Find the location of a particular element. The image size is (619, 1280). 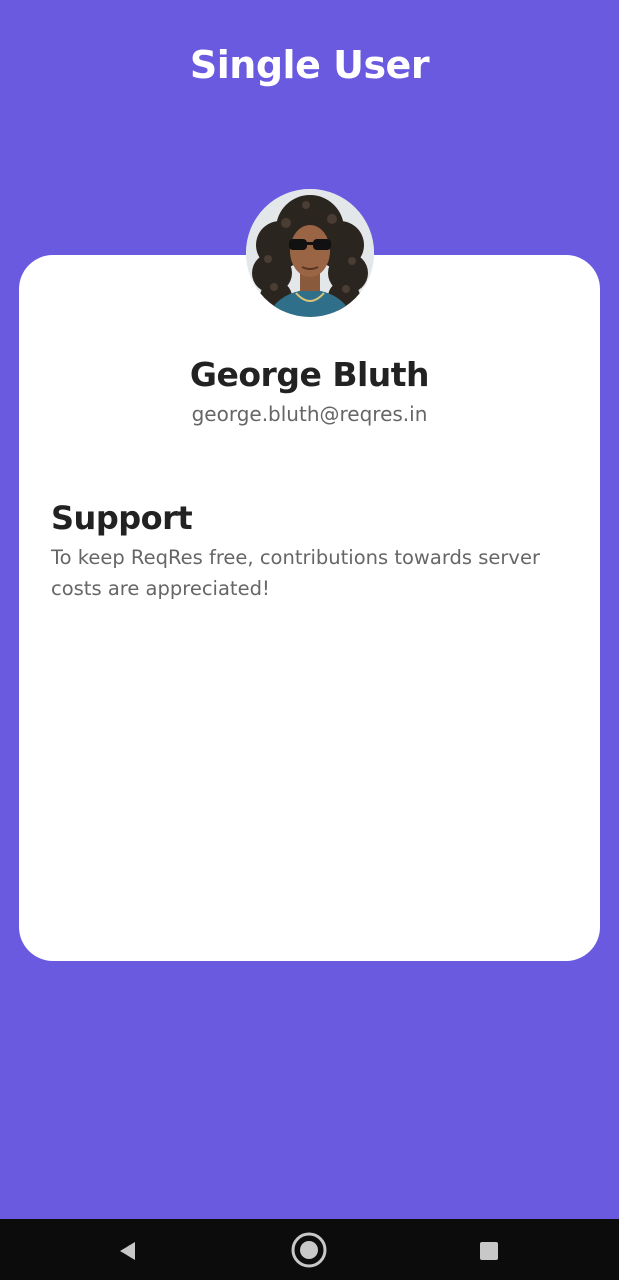

avatar is located at coordinates (310, 253).